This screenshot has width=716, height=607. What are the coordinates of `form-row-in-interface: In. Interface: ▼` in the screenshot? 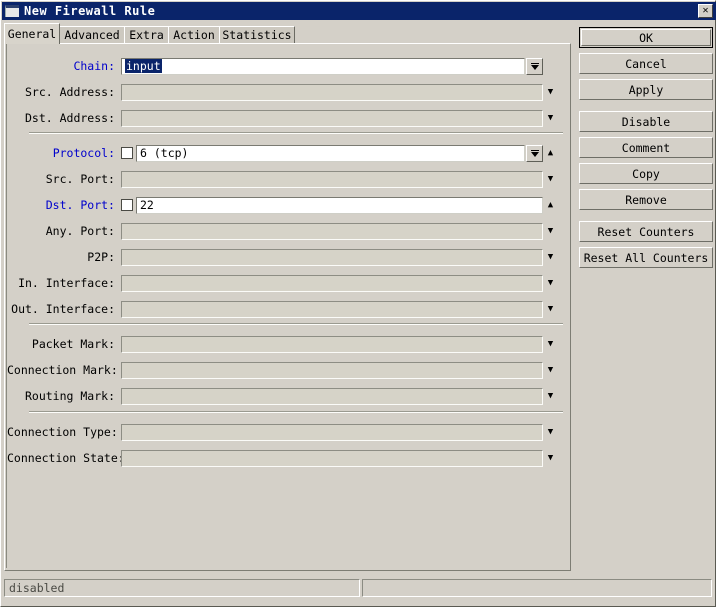 It's located at (288, 283).